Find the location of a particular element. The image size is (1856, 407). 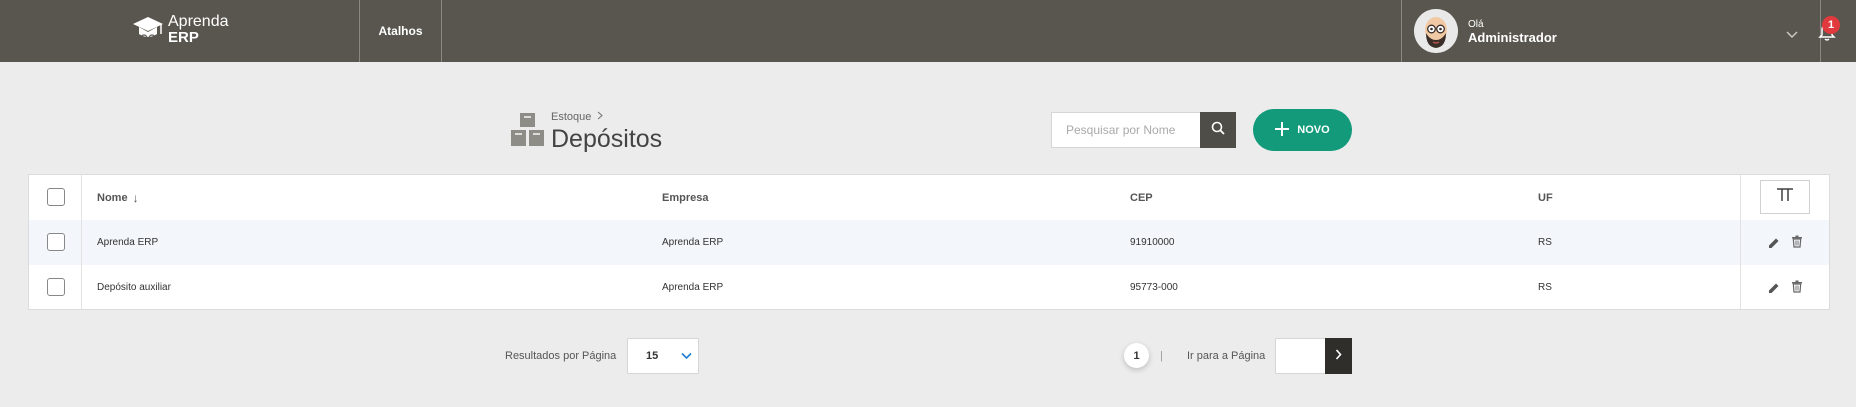

new-deposit-button: NOVO is located at coordinates (1302, 130).